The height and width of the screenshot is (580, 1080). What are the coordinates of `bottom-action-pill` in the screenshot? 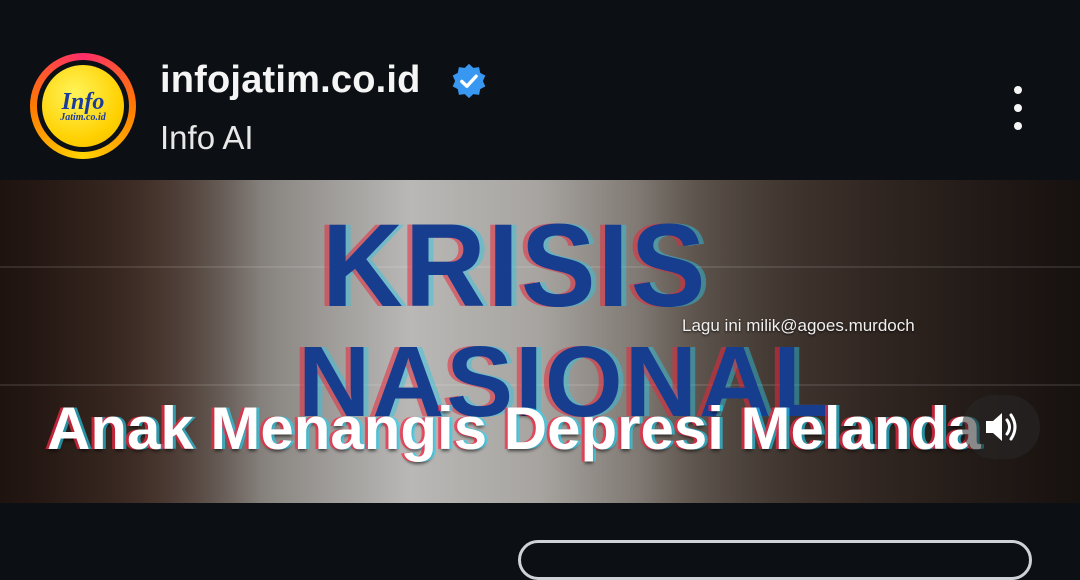 It's located at (775, 560).